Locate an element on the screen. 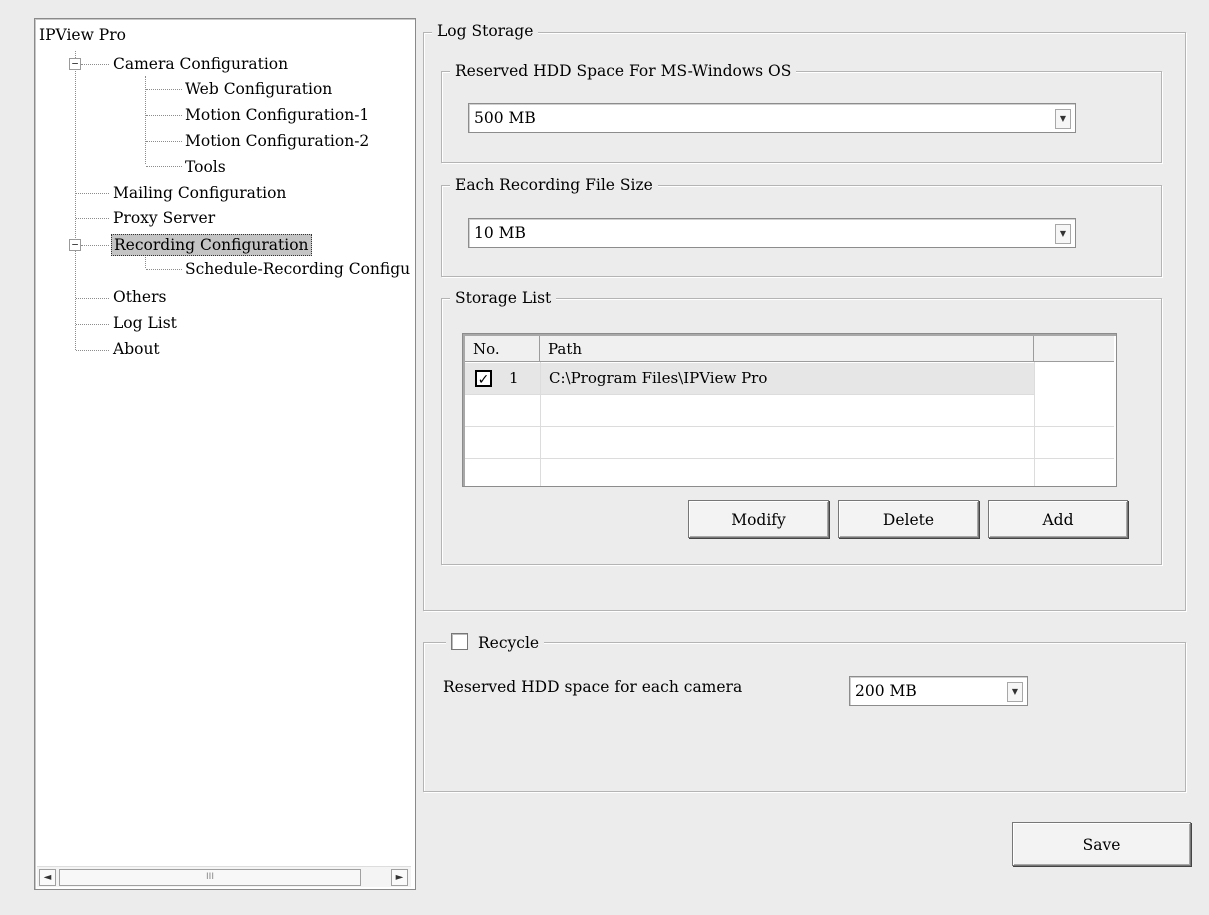  recycle-label: Recycle is located at coordinates (509, 643).